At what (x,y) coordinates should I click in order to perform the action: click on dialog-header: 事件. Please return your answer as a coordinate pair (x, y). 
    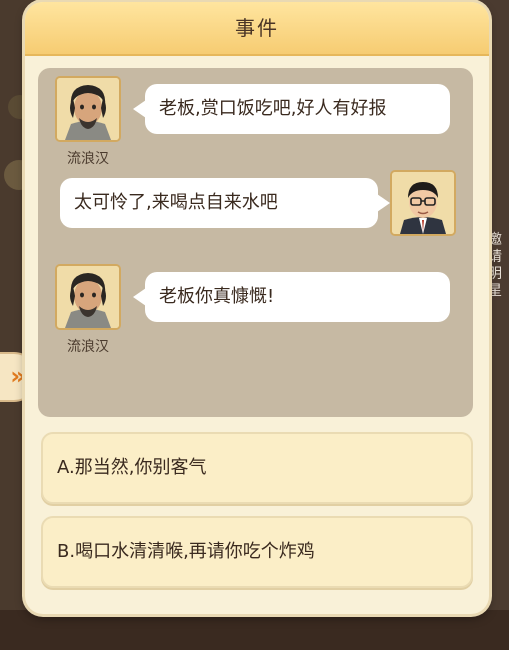
    Looking at the image, I should click on (257, 29).